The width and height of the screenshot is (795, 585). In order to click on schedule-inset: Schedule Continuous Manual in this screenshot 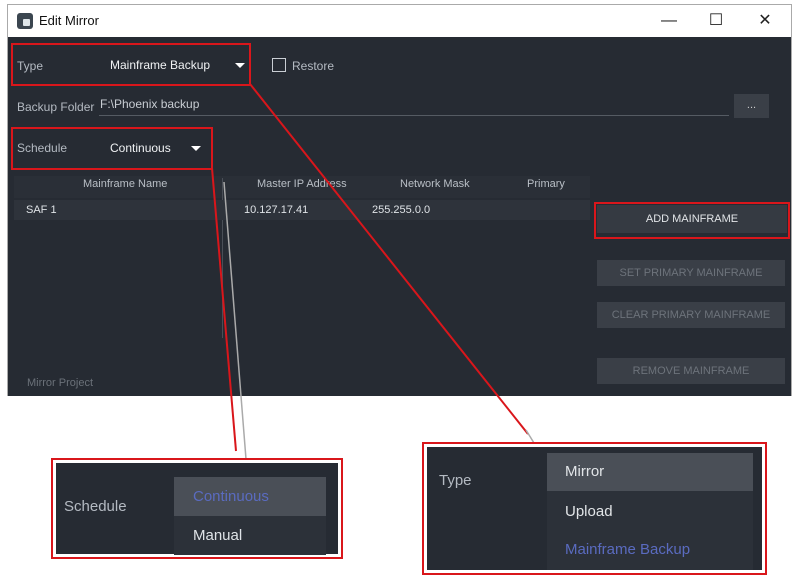, I will do `click(197, 508)`.